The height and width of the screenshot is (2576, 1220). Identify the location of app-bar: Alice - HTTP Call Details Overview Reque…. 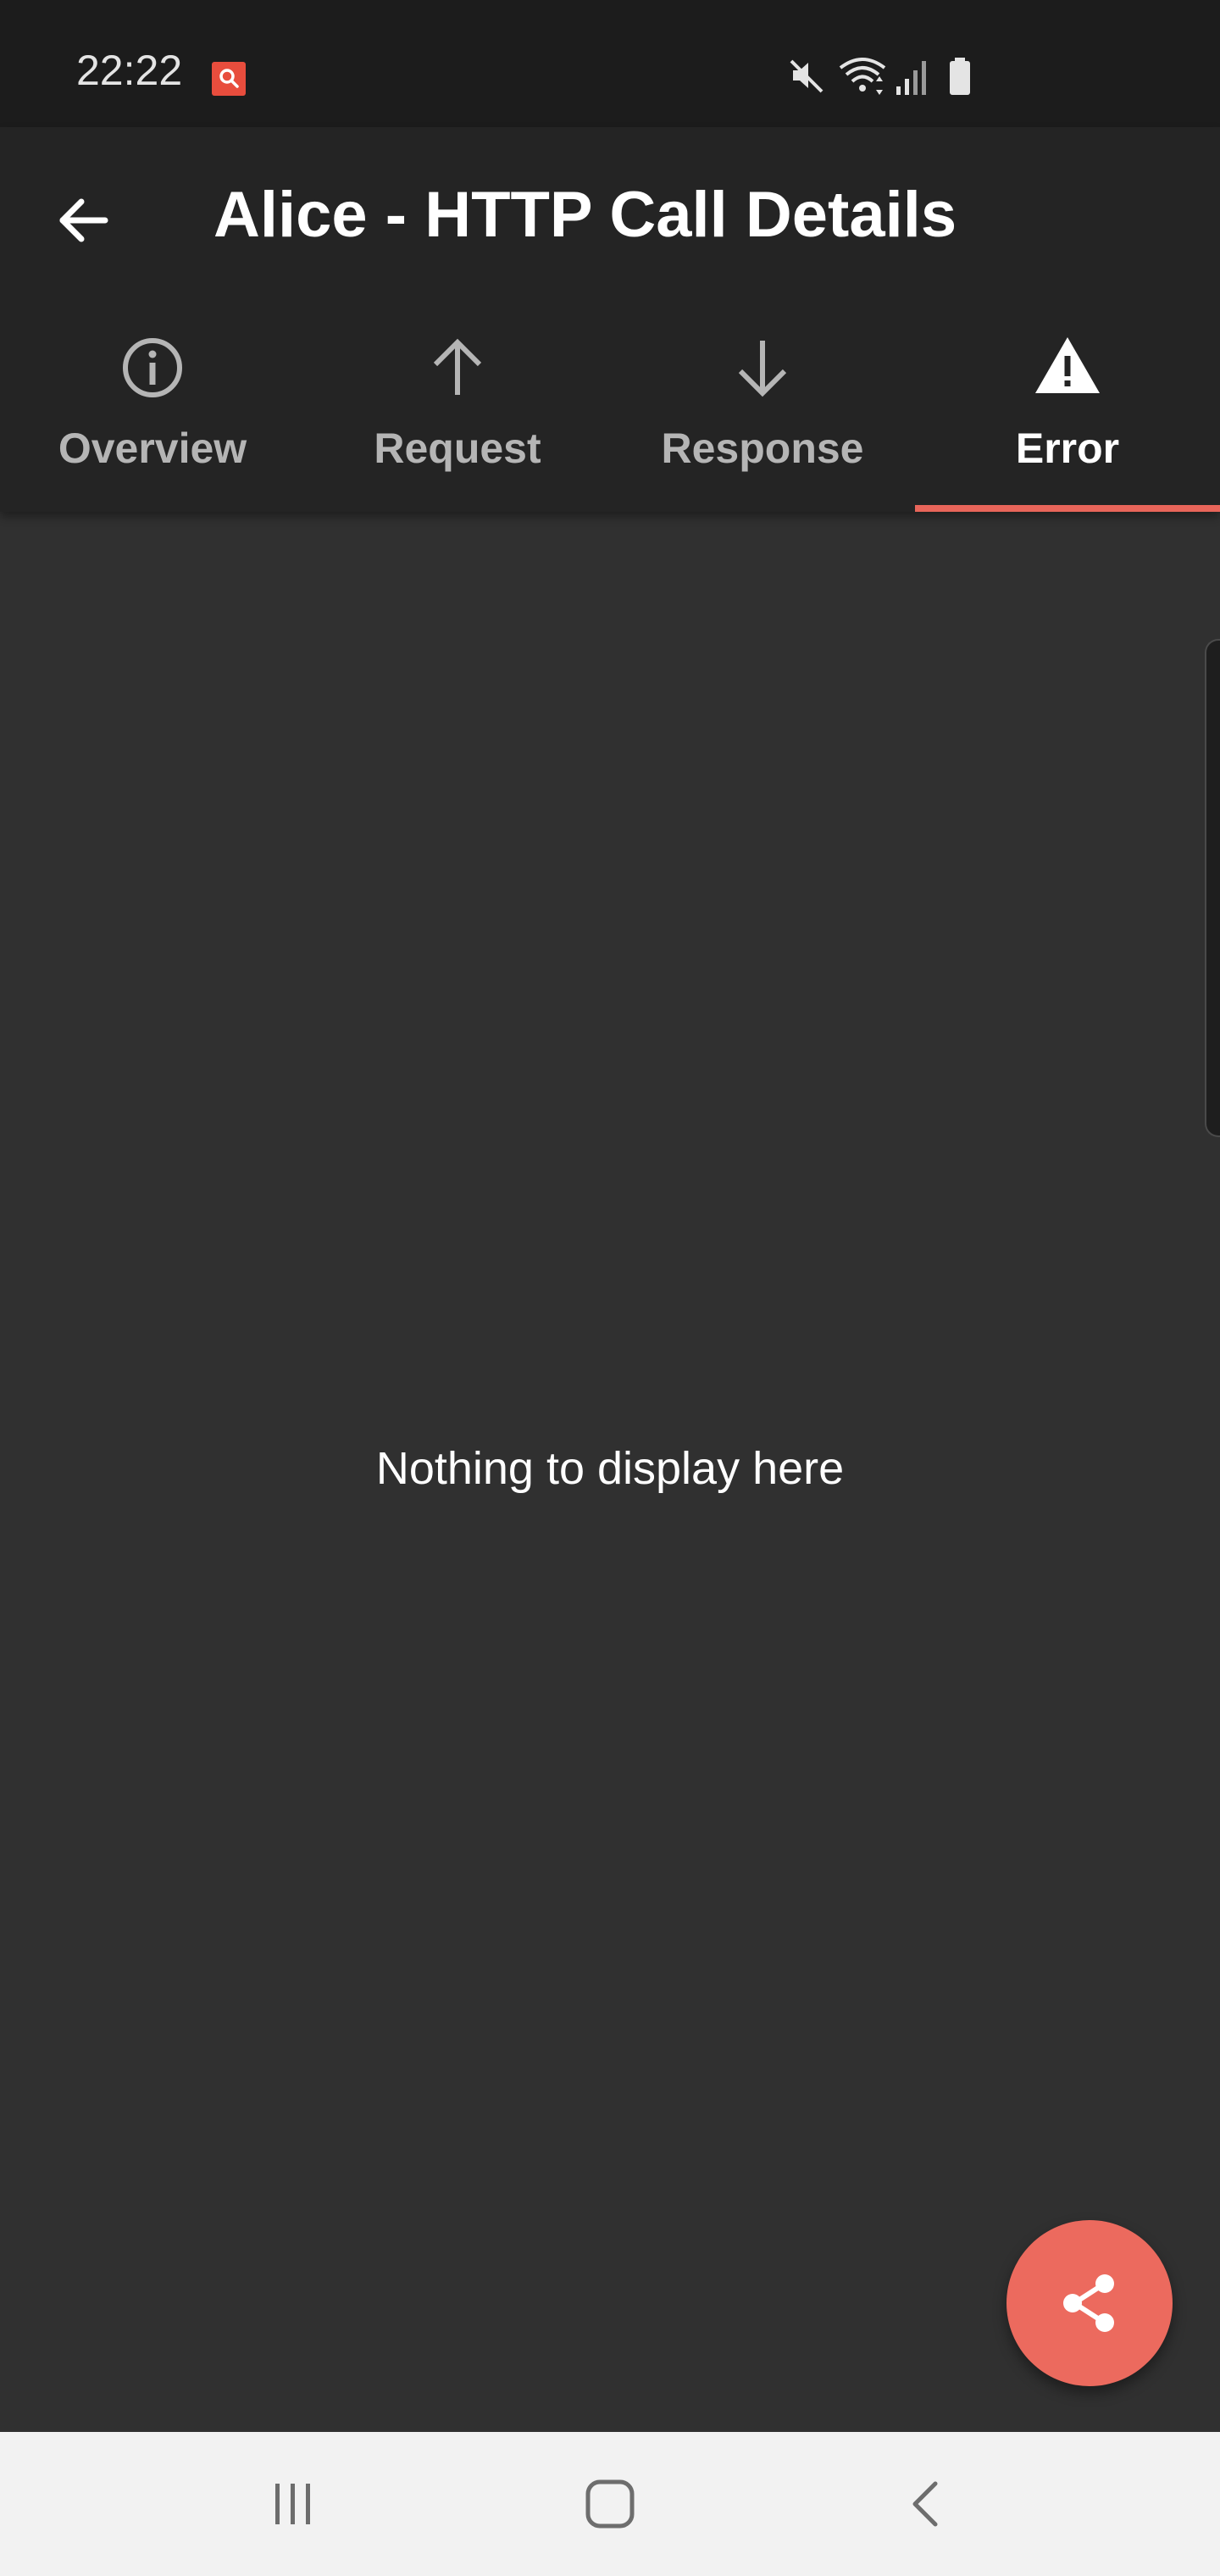
(610, 319).